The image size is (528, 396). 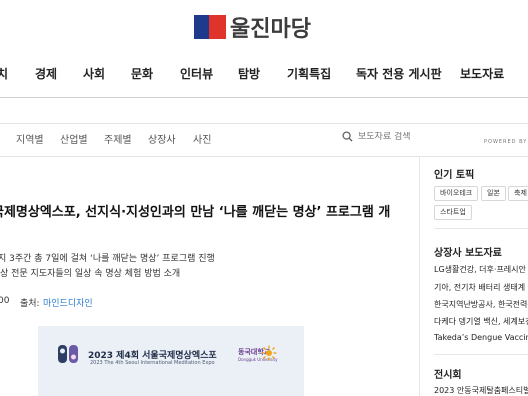 I want to click on nav-item-politics: 치, so click(x=4, y=73).